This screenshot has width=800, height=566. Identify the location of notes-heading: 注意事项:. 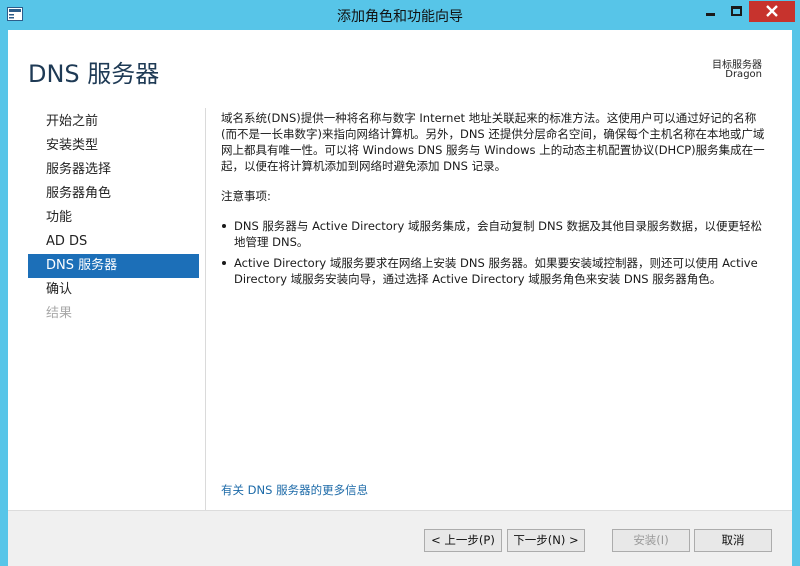
(246, 196).